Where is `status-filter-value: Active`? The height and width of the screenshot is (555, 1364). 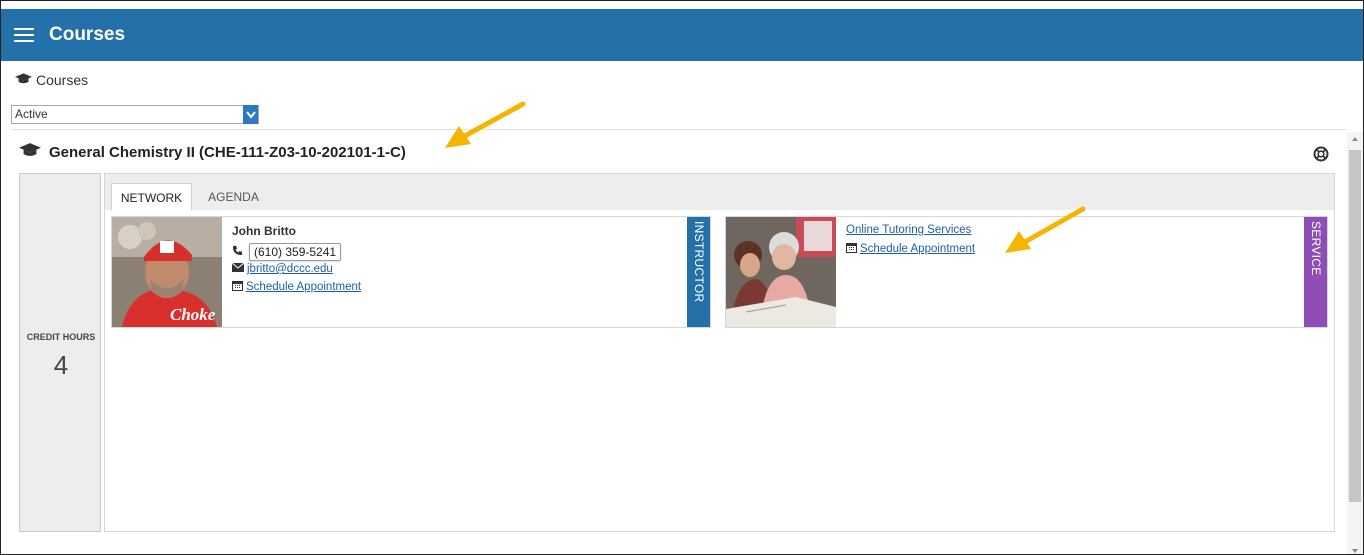 status-filter-value: Active is located at coordinates (31, 114).